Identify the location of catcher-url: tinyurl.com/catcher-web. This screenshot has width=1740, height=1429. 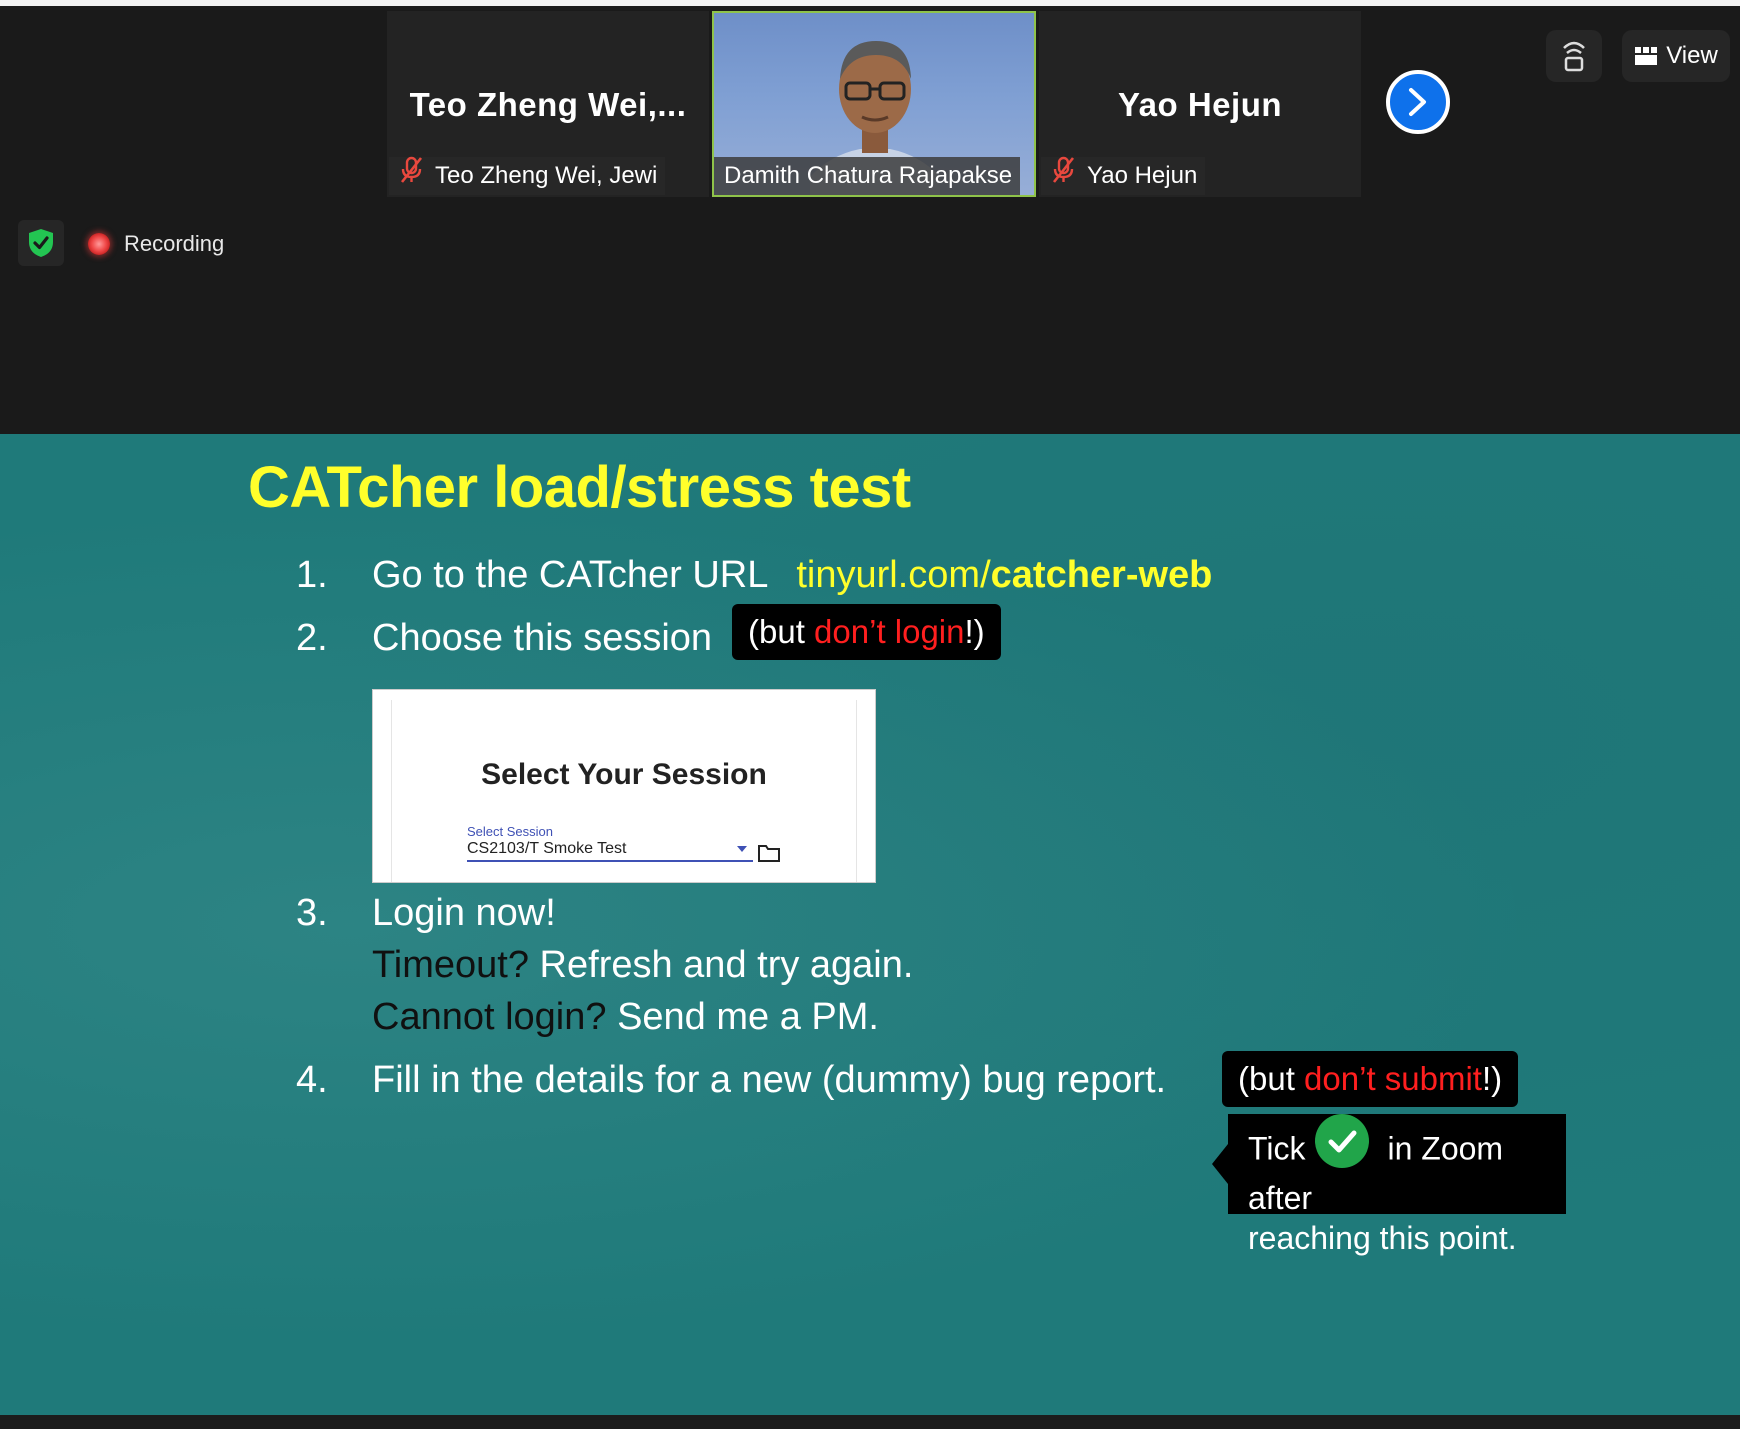
(1004, 575).